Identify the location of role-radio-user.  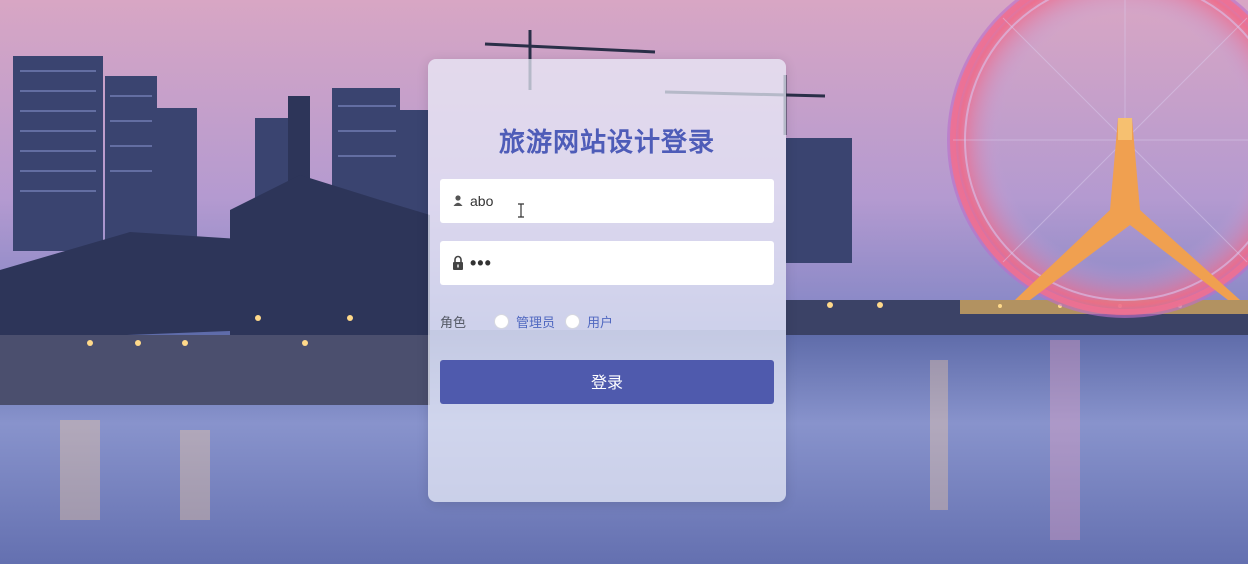
(573, 321).